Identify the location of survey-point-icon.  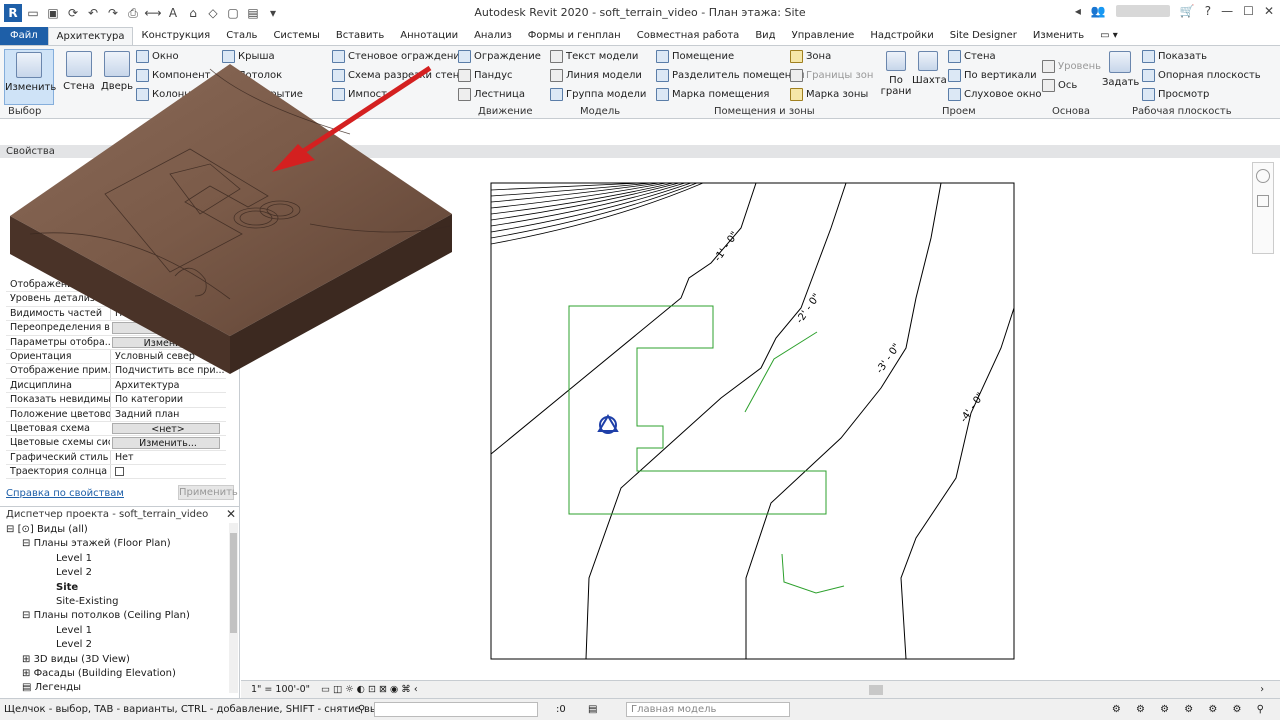
(608, 424).